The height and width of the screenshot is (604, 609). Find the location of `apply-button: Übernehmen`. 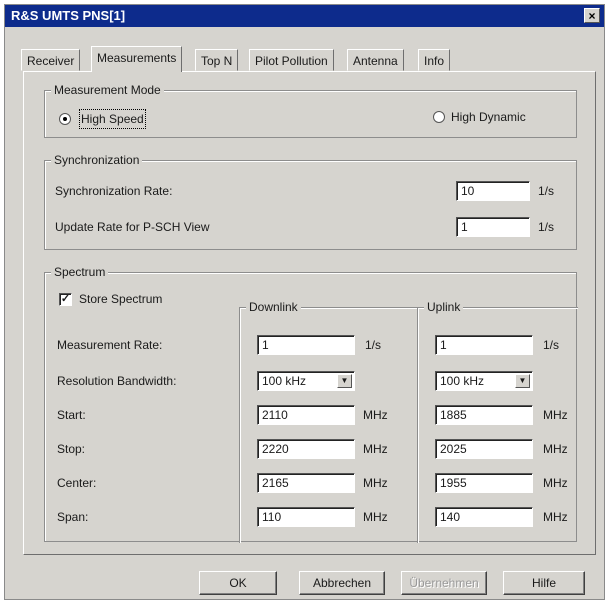

apply-button: Übernehmen is located at coordinates (444, 583).